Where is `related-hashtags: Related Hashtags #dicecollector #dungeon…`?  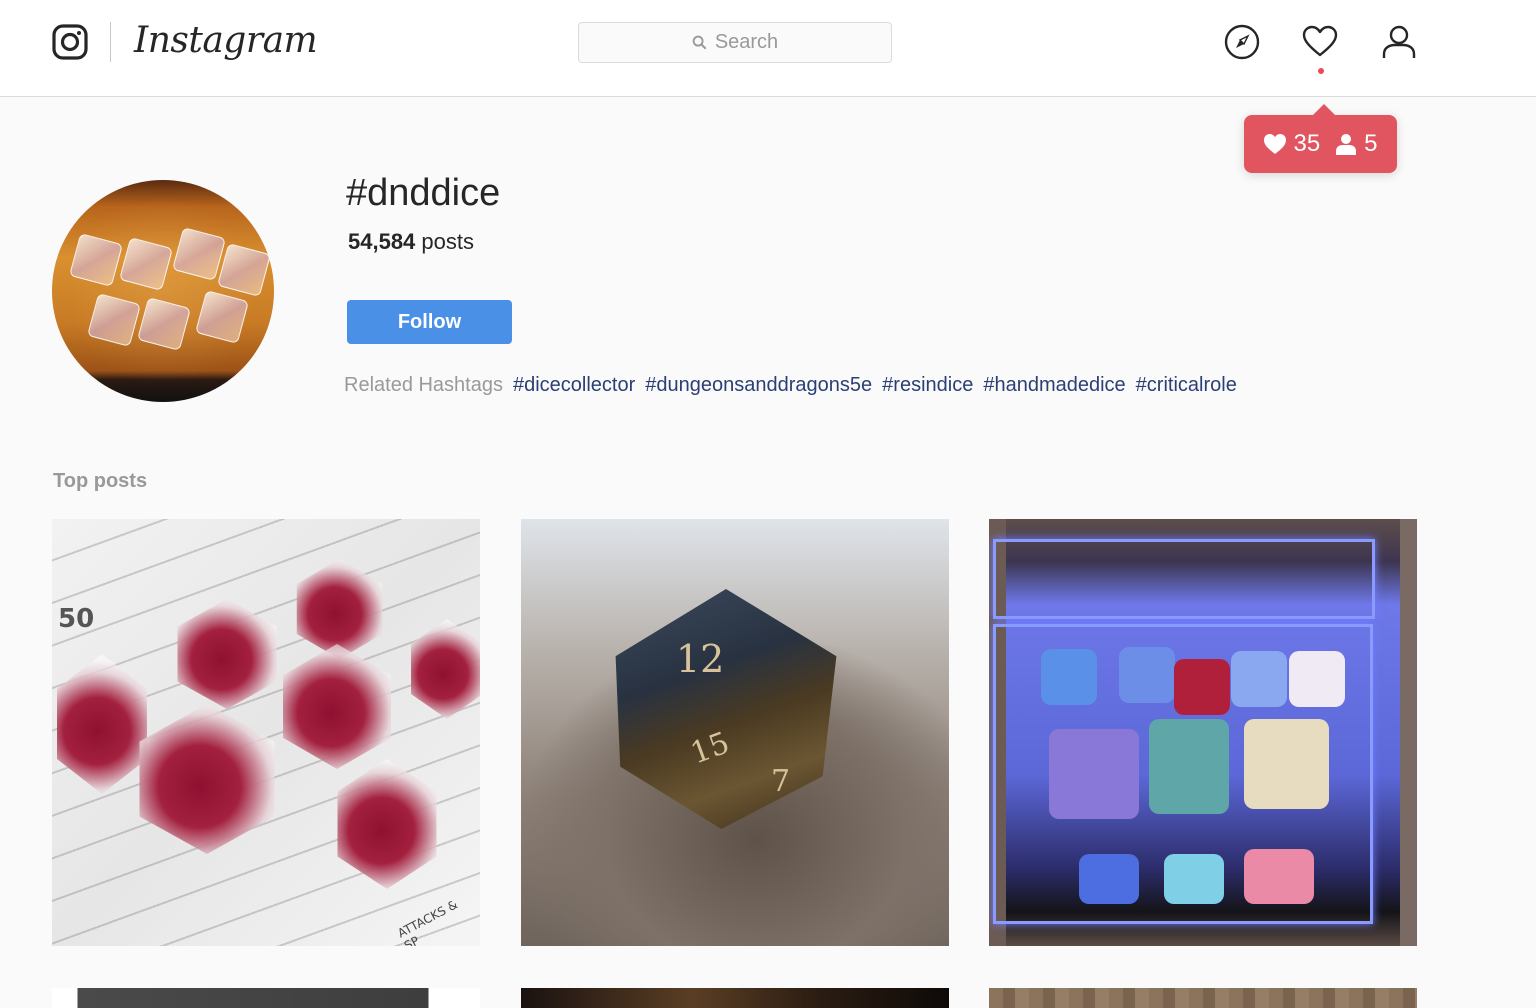
related-hashtags: Related Hashtags #dicecollector #dungeon… is located at coordinates (790, 385).